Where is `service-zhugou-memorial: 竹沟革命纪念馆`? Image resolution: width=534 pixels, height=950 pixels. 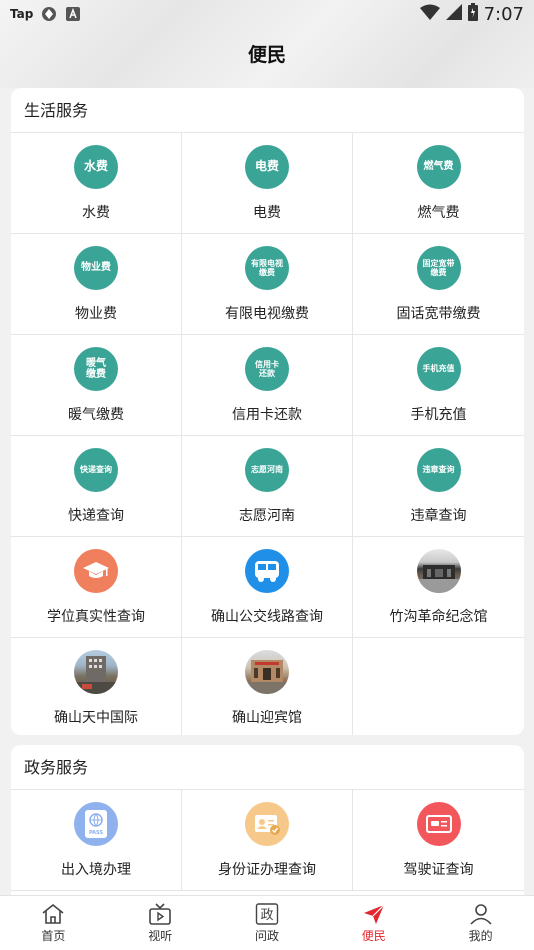
service-zhugou-memorial: 竹沟革命纪念馆 is located at coordinates (438, 587).